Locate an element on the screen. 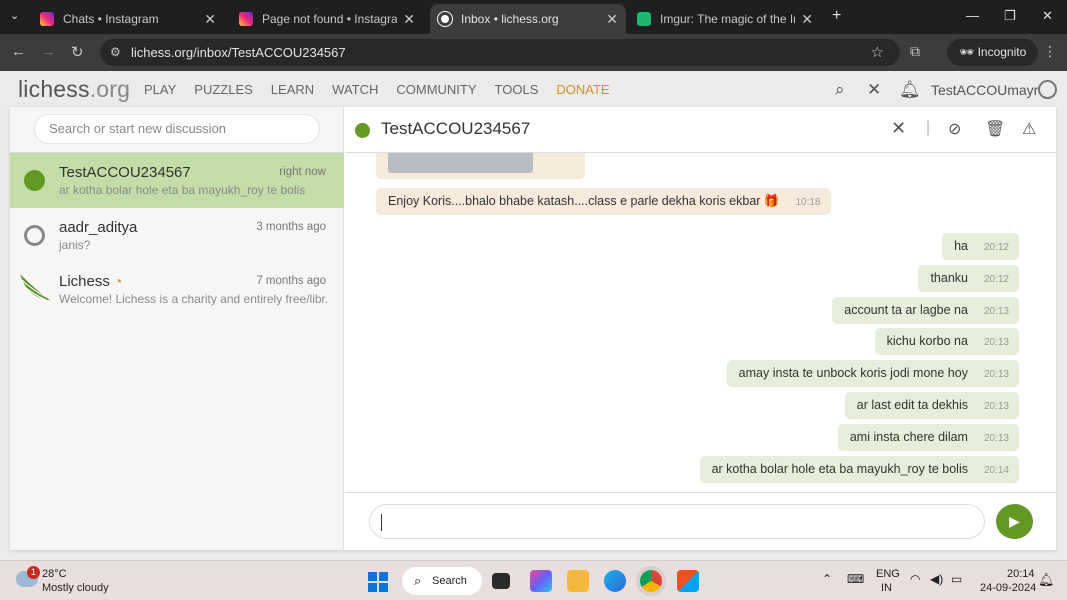 The image size is (1067, 600). conversation-header: TestACCOU234567 ✕ | ⊘ 🗑︎ ⚠ is located at coordinates (700, 130).